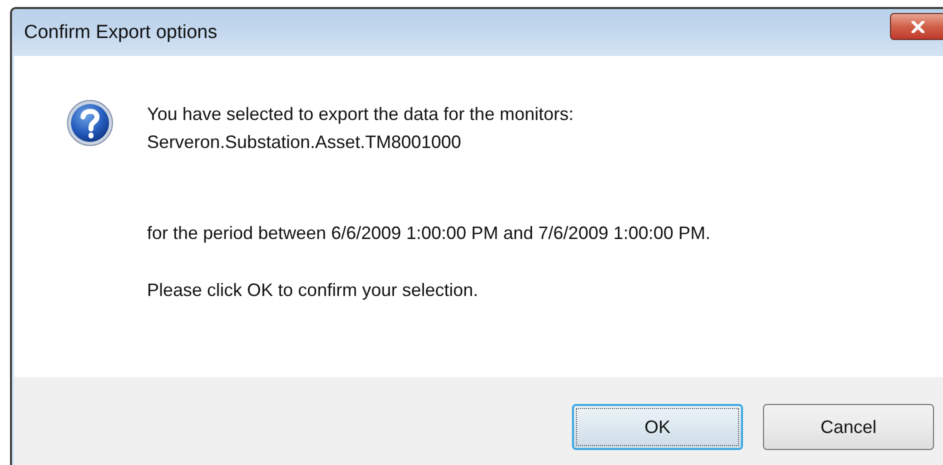 This screenshot has width=943, height=465. I want to click on close-icon, so click(918, 26).